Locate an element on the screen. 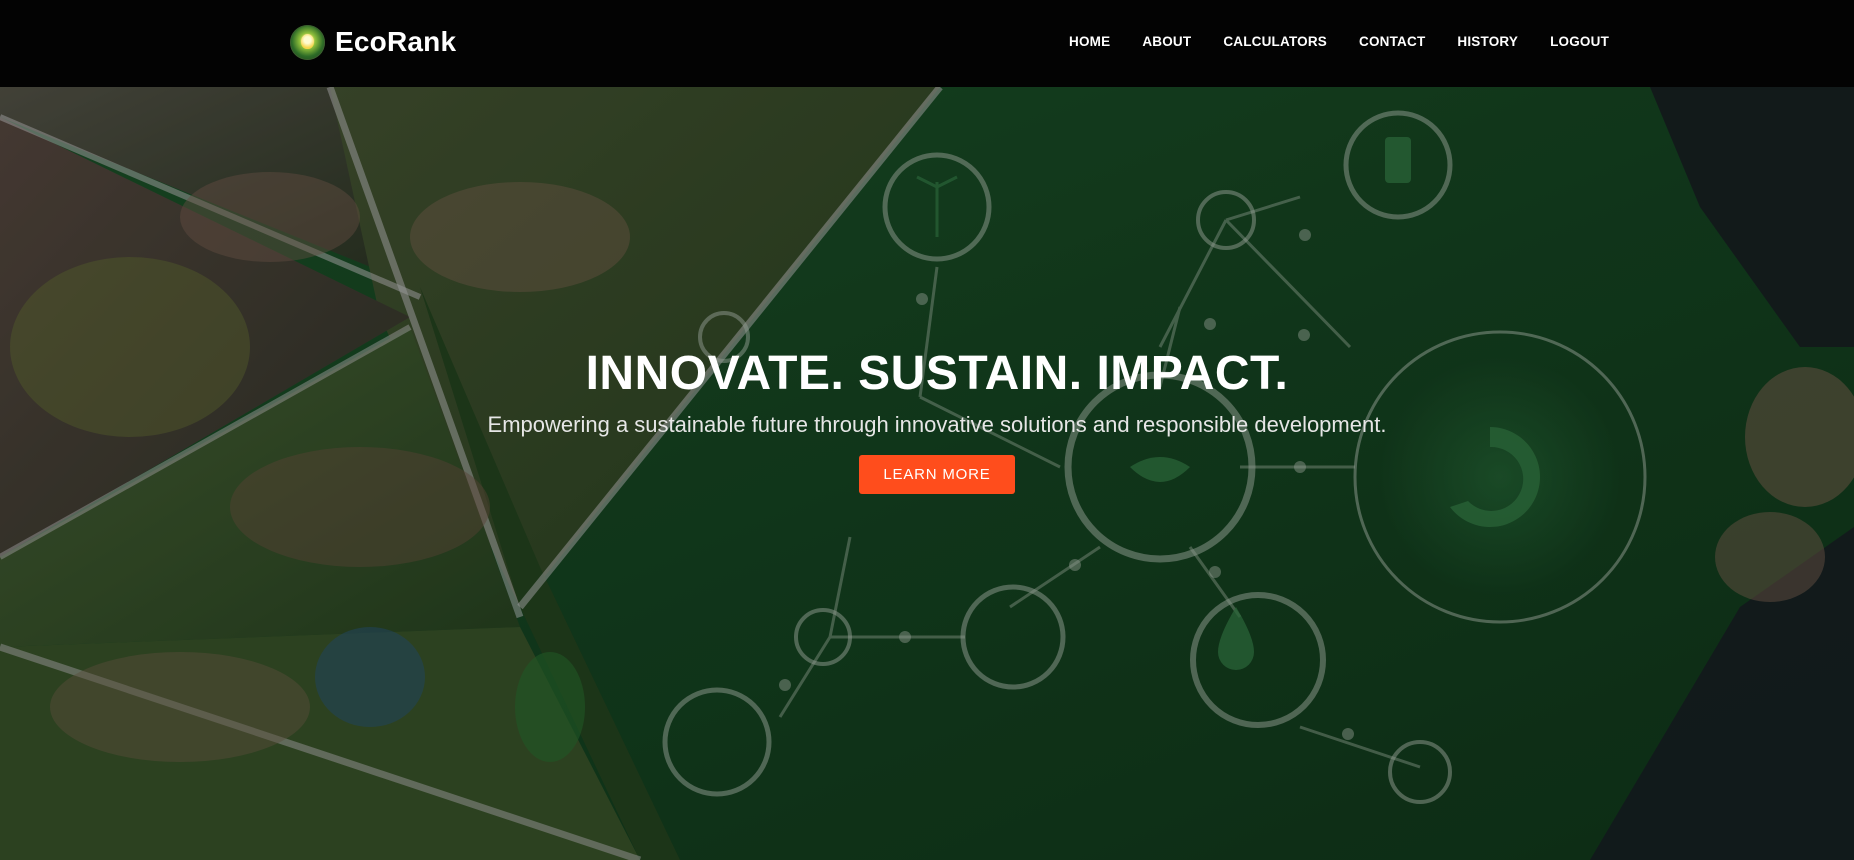  hero-title: INNOVATE. SUSTAIN. IMPACT. is located at coordinates (937, 373).